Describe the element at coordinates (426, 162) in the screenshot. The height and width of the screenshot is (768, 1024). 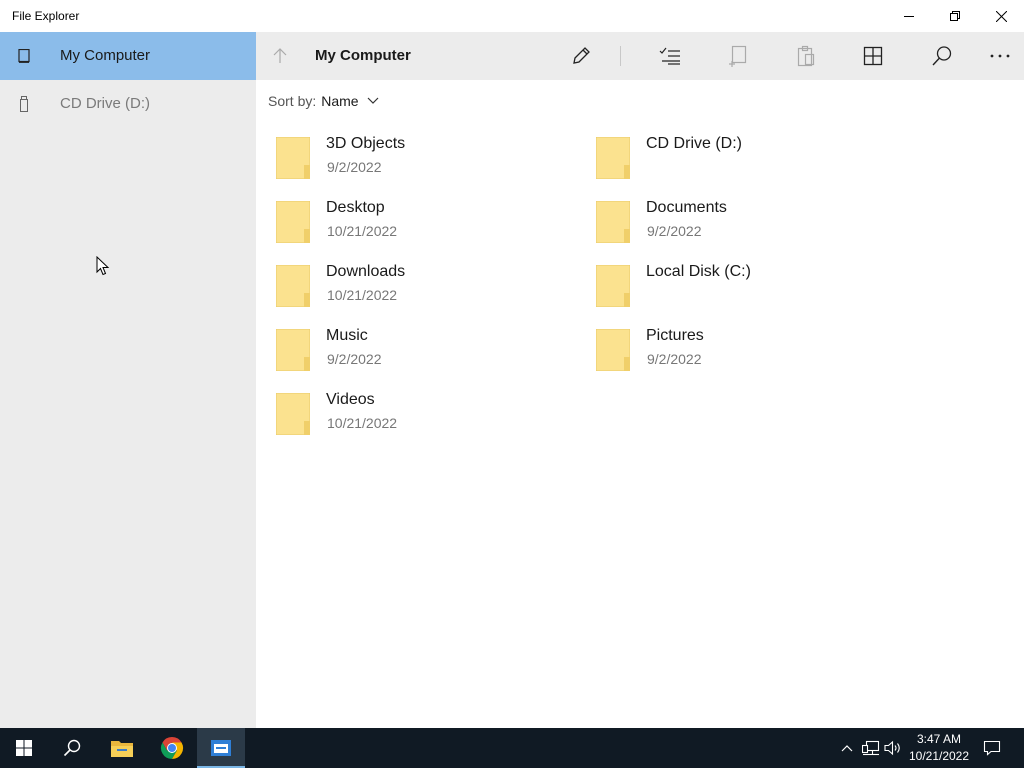
I see `folder-item: 3D Objects 9/2/2022` at that location.